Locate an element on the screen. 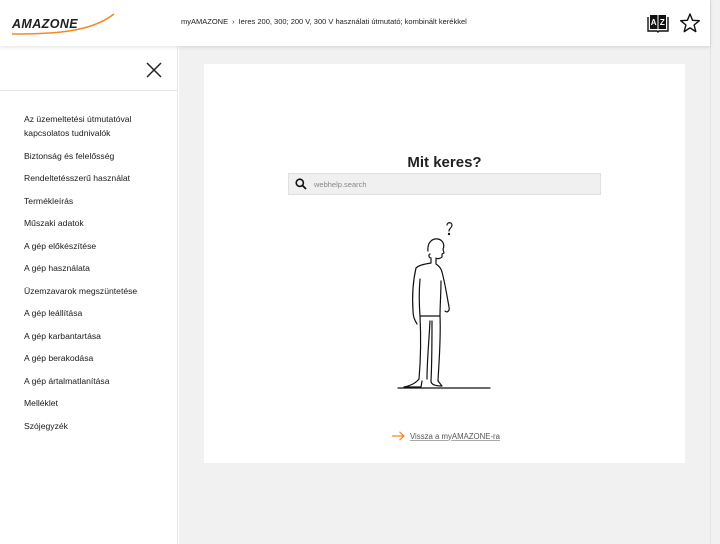 This screenshot has height=544, width=720. sidebar-item-hasznalat: A gép használata is located at coordinates (99, 268).